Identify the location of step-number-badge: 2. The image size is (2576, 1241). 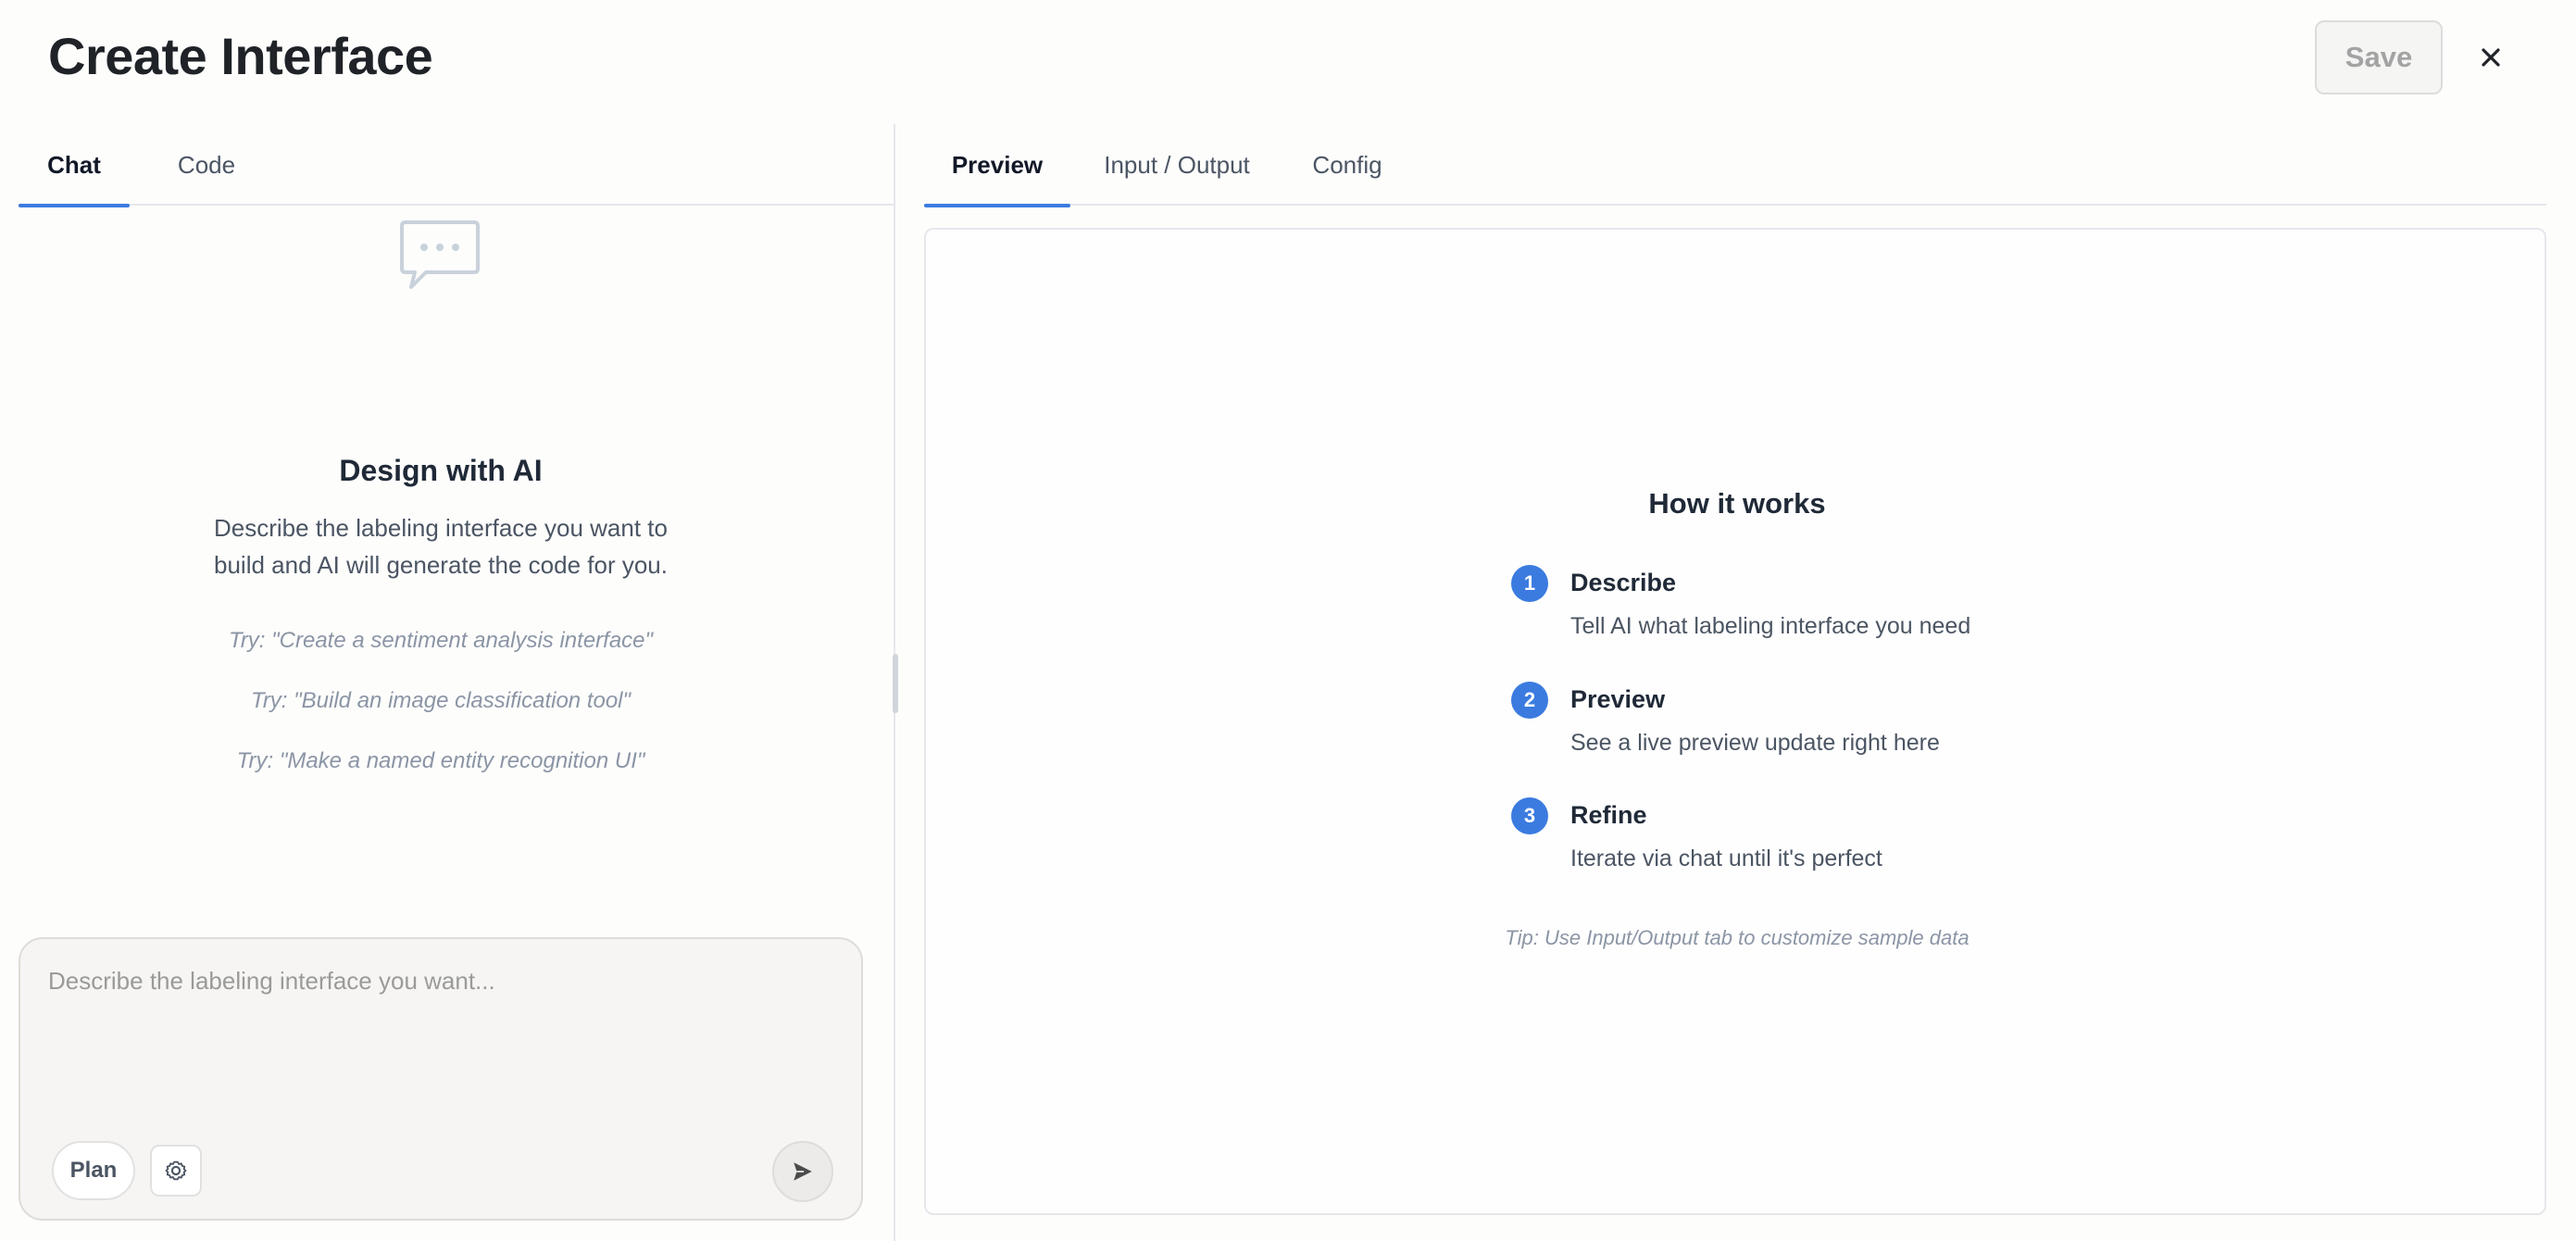
(1529, 701).